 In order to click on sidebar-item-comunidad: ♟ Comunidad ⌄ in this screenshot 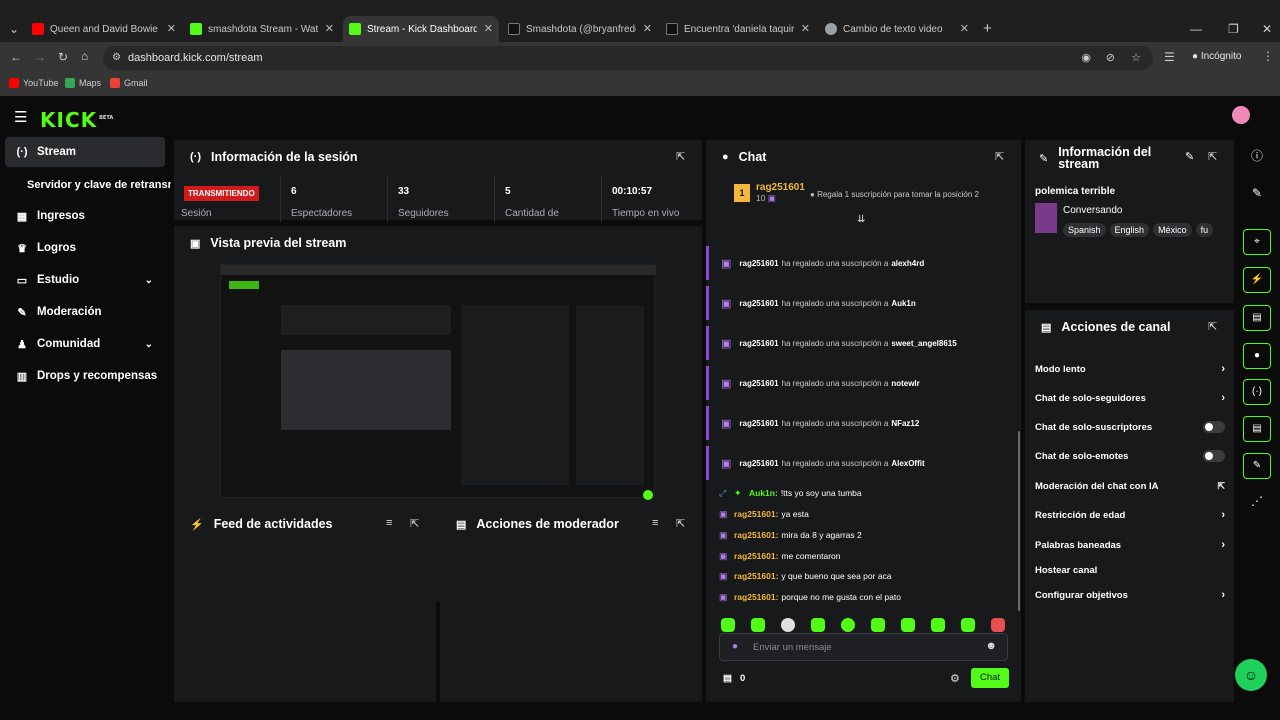, I will do `click(85, 344)`.